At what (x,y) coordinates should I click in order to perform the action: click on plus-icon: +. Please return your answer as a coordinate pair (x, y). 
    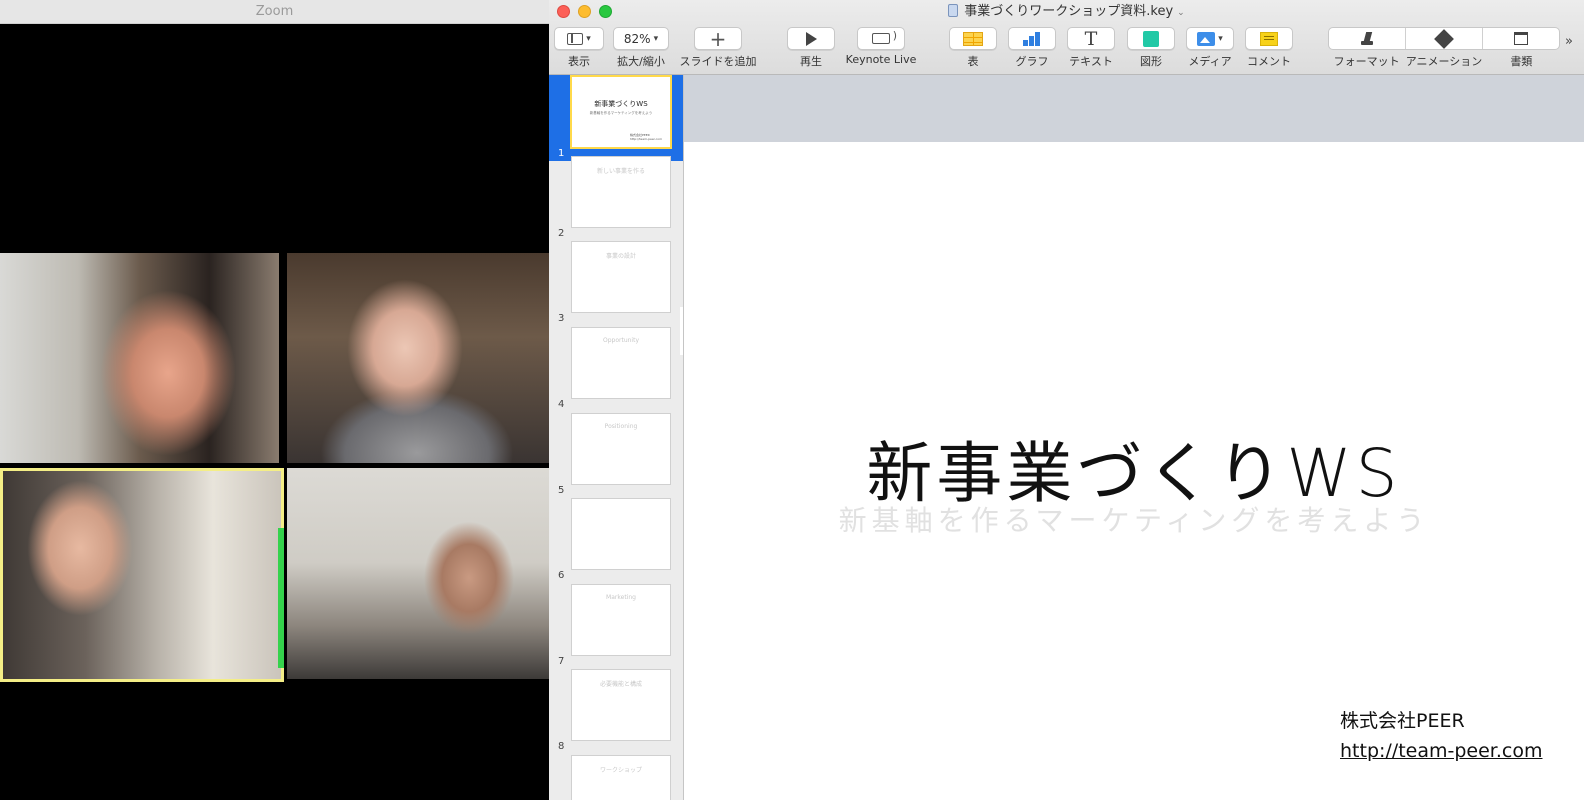
    Looking at the image, I should click on (718, 38).